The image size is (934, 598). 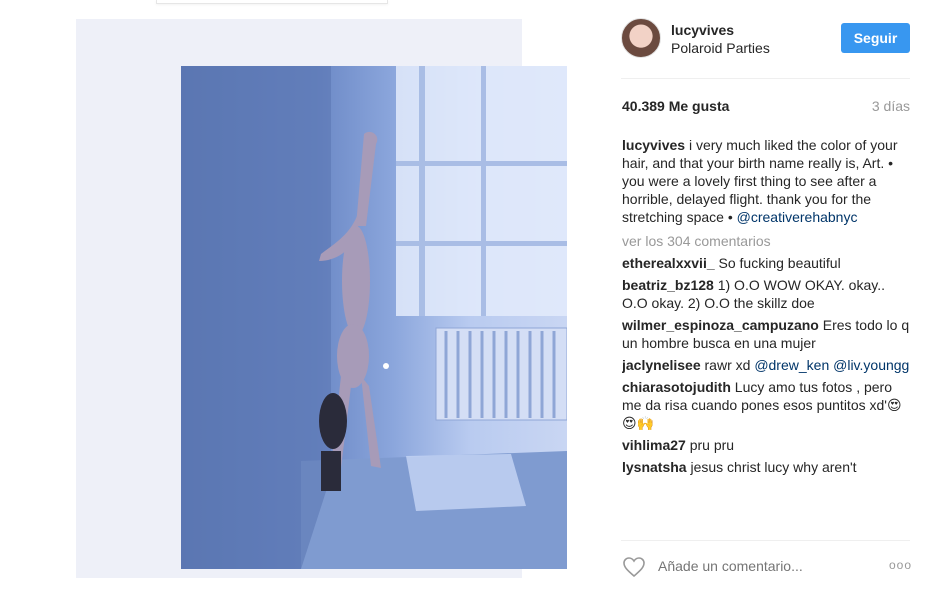 What do you see at coordinates (779, 263) in the screenshot?
I see `comment-text: So fucking beautiful` at bounding box center [779, 263].